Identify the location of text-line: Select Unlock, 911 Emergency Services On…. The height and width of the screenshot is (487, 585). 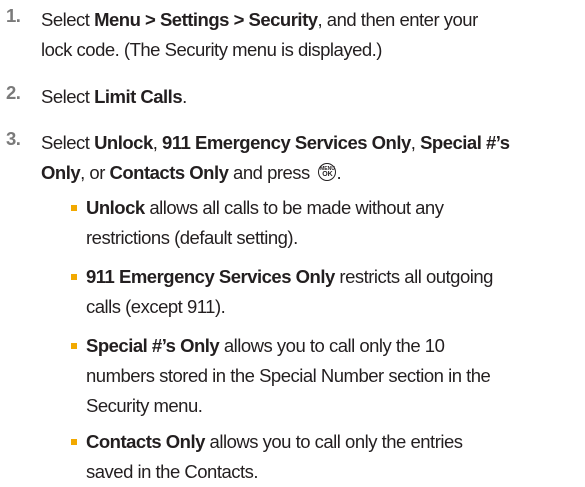
(311, 143).